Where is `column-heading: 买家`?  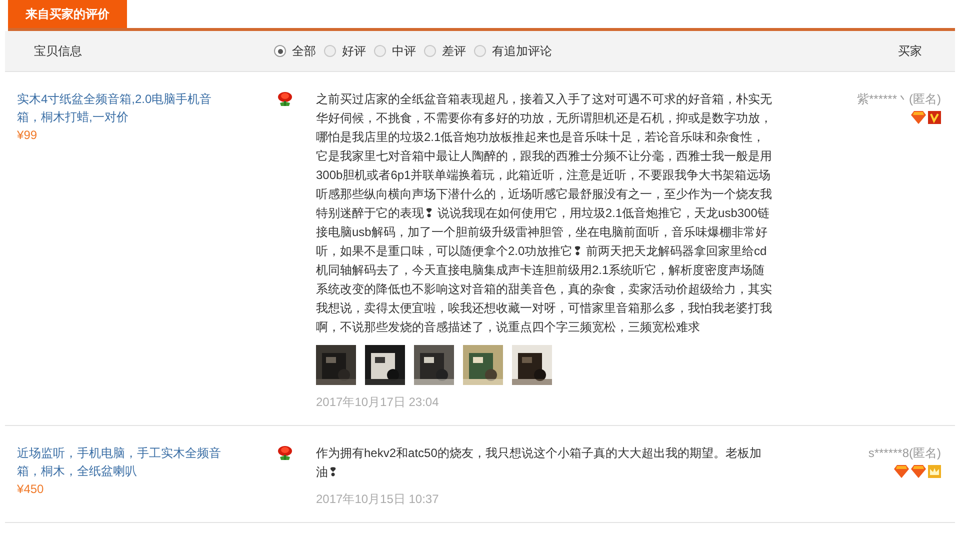
column-heading: 买家 is located at coordinates (910, 51).